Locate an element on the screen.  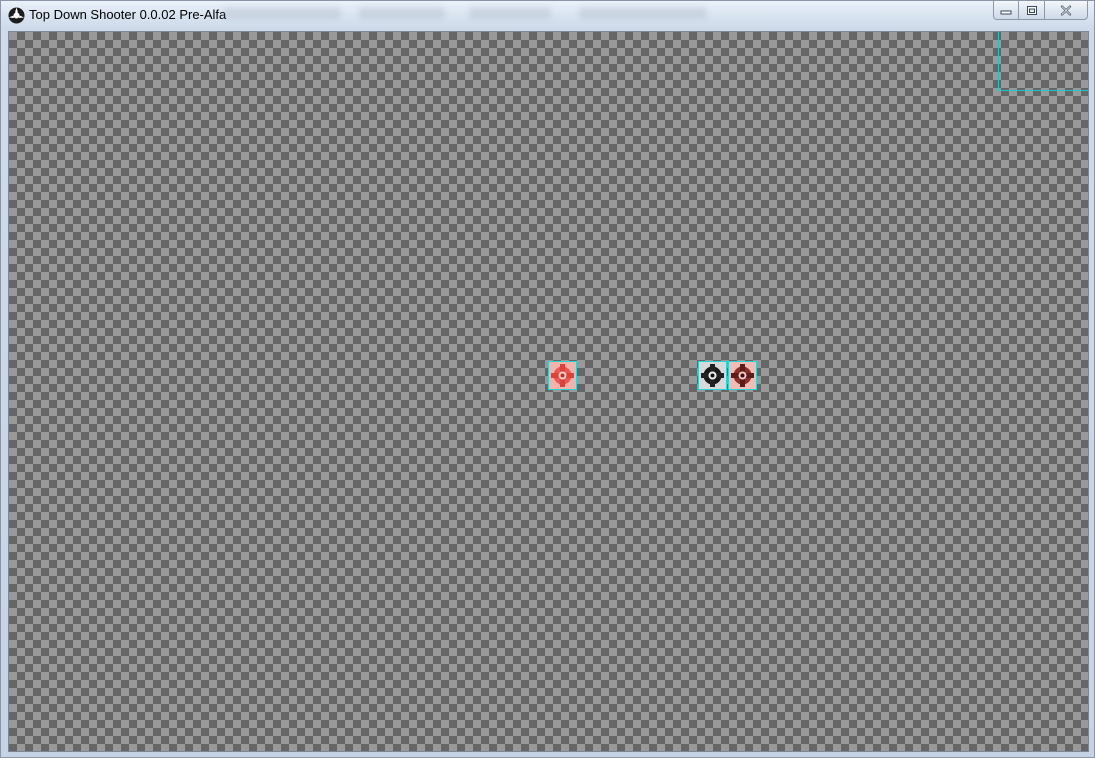
black-character-icon is located at coordinates (712, 375).